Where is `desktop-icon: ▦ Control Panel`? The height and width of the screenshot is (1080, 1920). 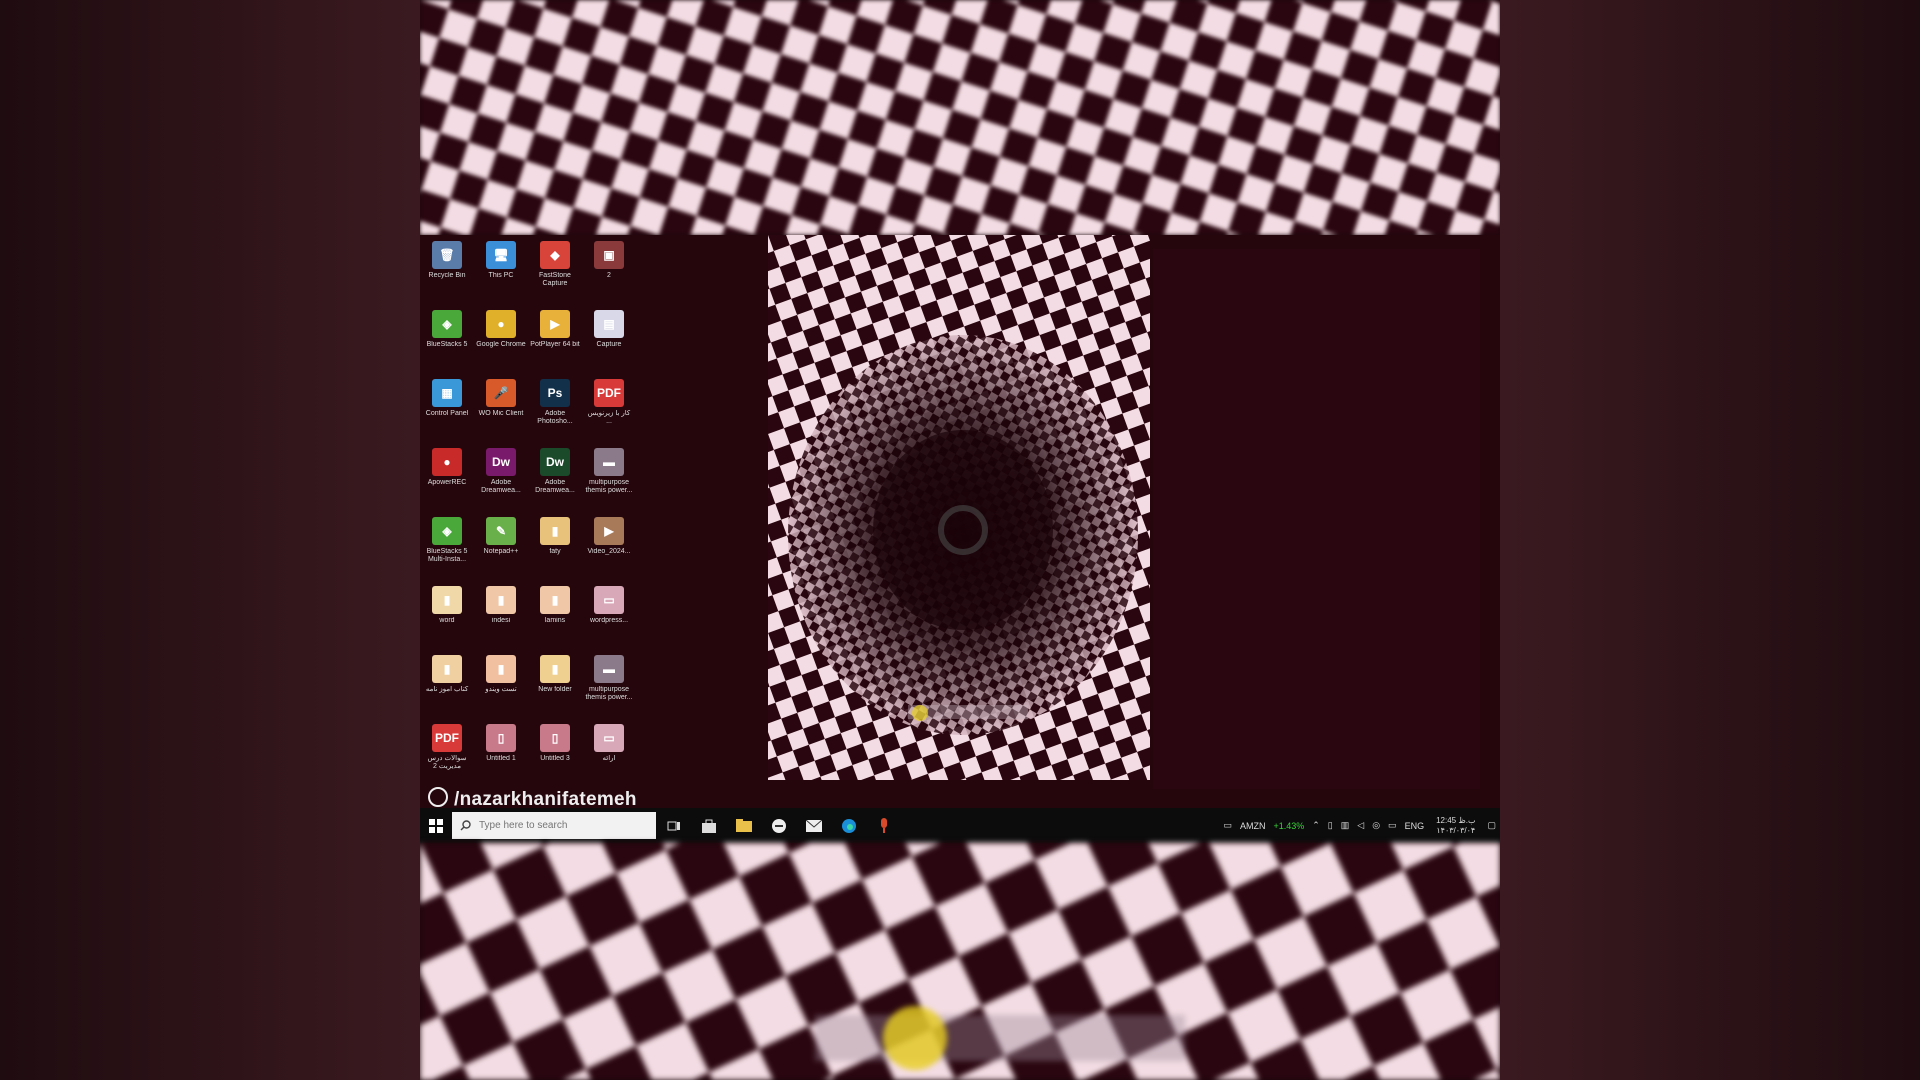 desktop-icon: ▦ Control Panel is located at coordinates (447, 412).